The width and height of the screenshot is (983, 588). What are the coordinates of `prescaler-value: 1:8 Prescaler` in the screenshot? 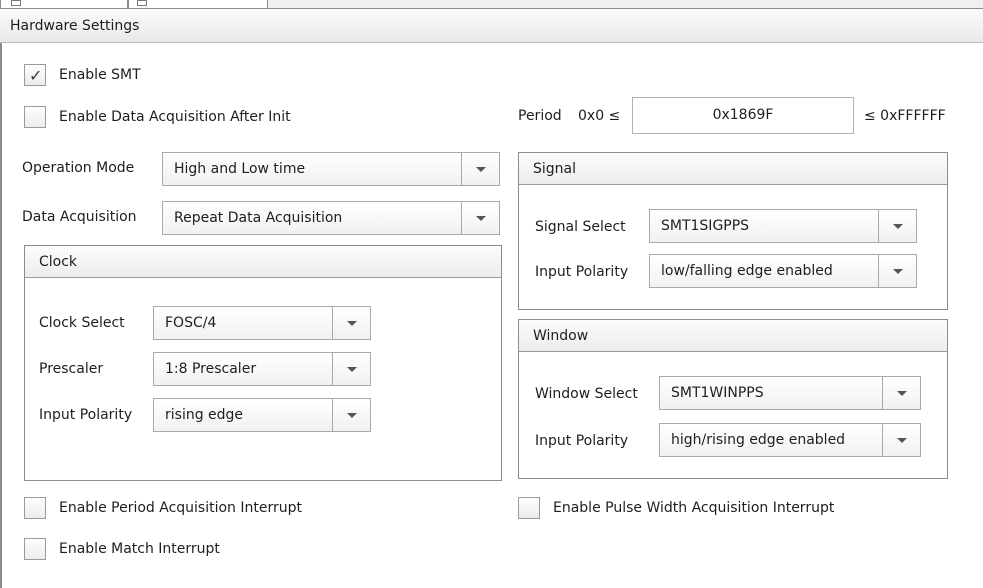 It's located at (211, 369).